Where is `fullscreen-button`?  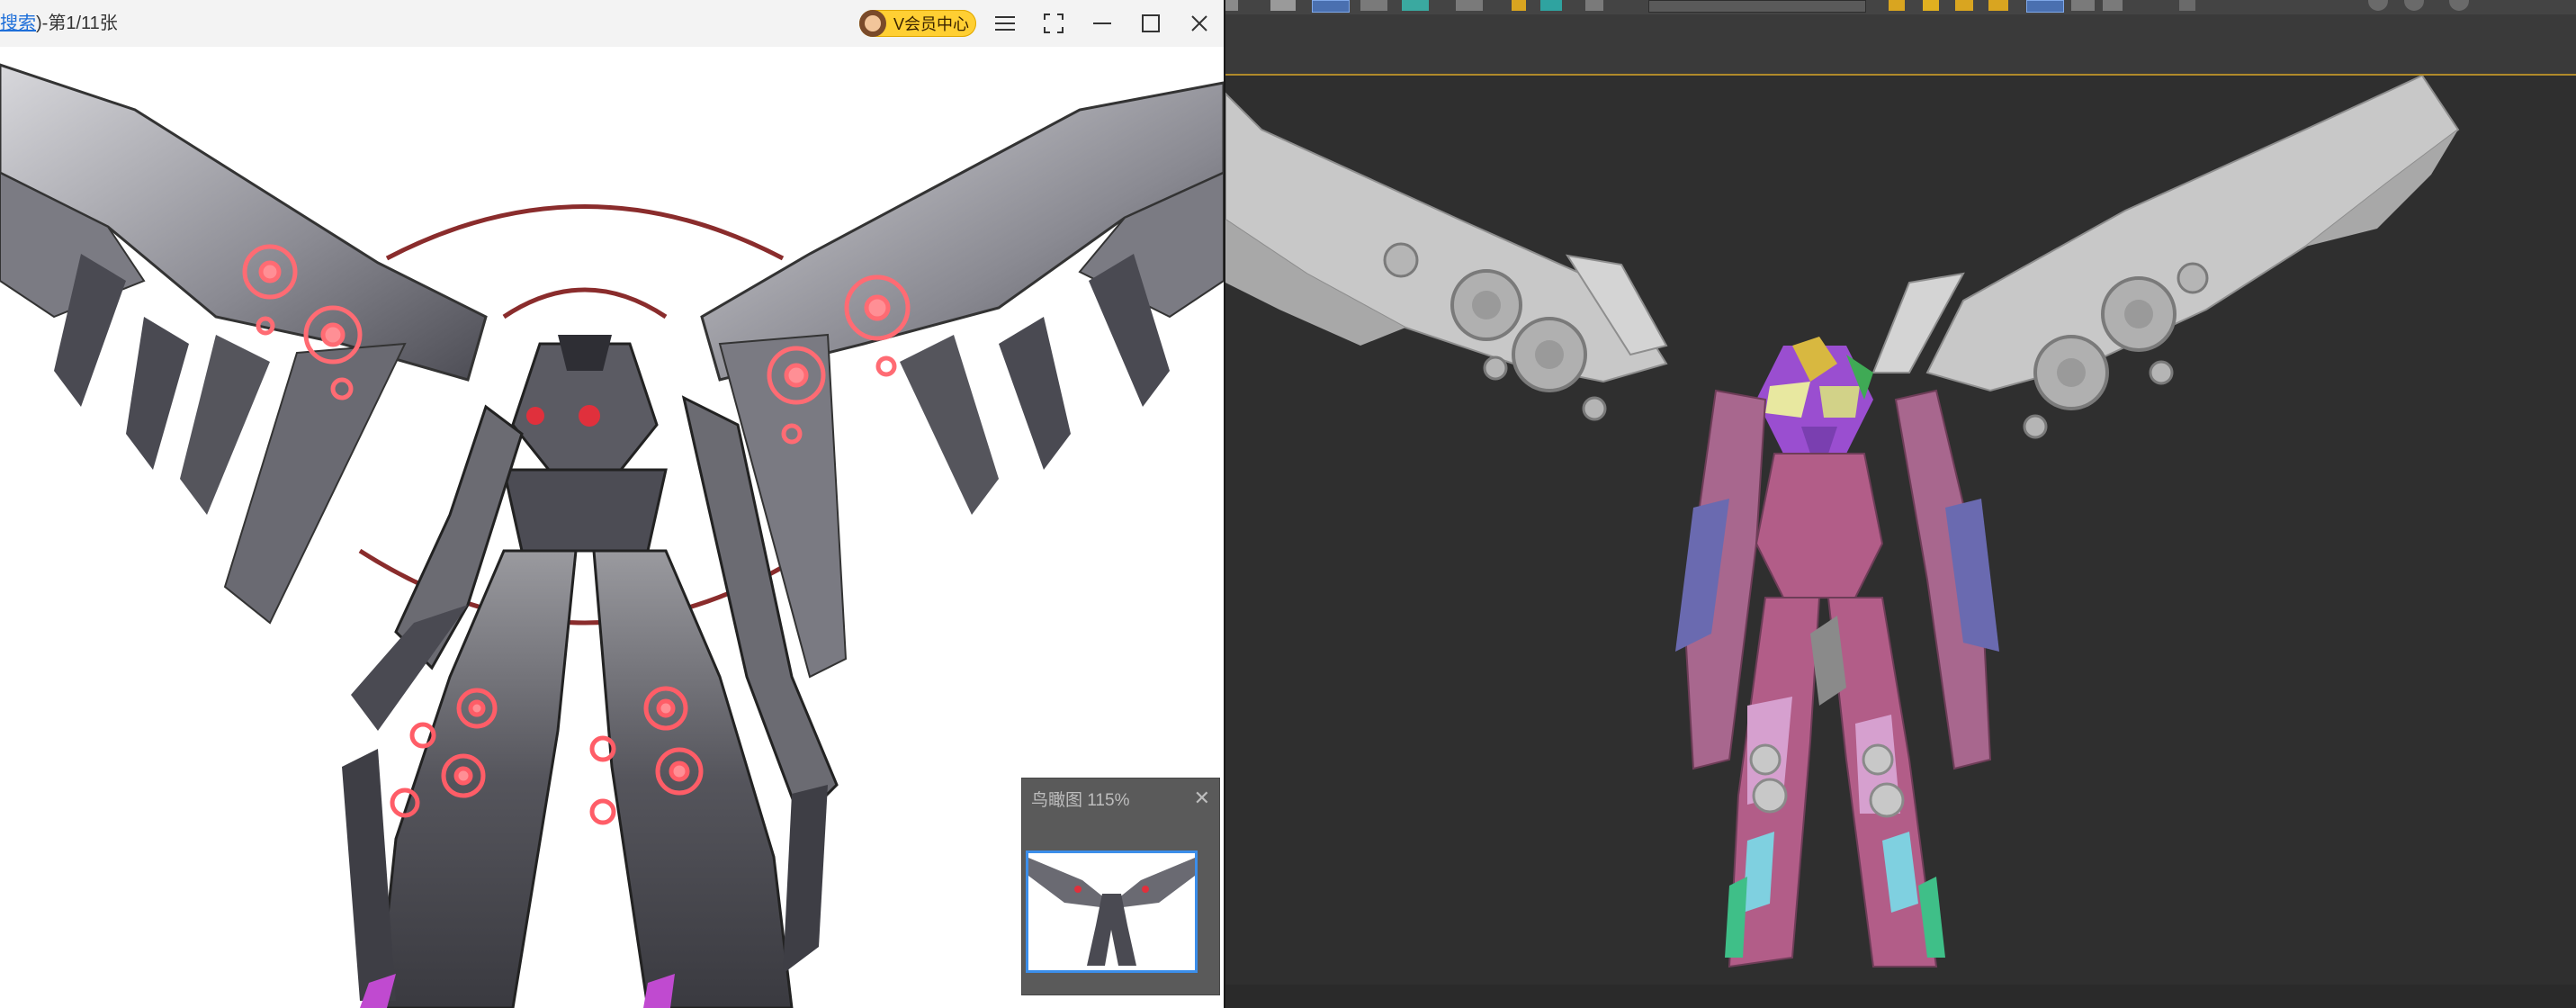
fullscreen-button is located at coordinates (1054, 23).